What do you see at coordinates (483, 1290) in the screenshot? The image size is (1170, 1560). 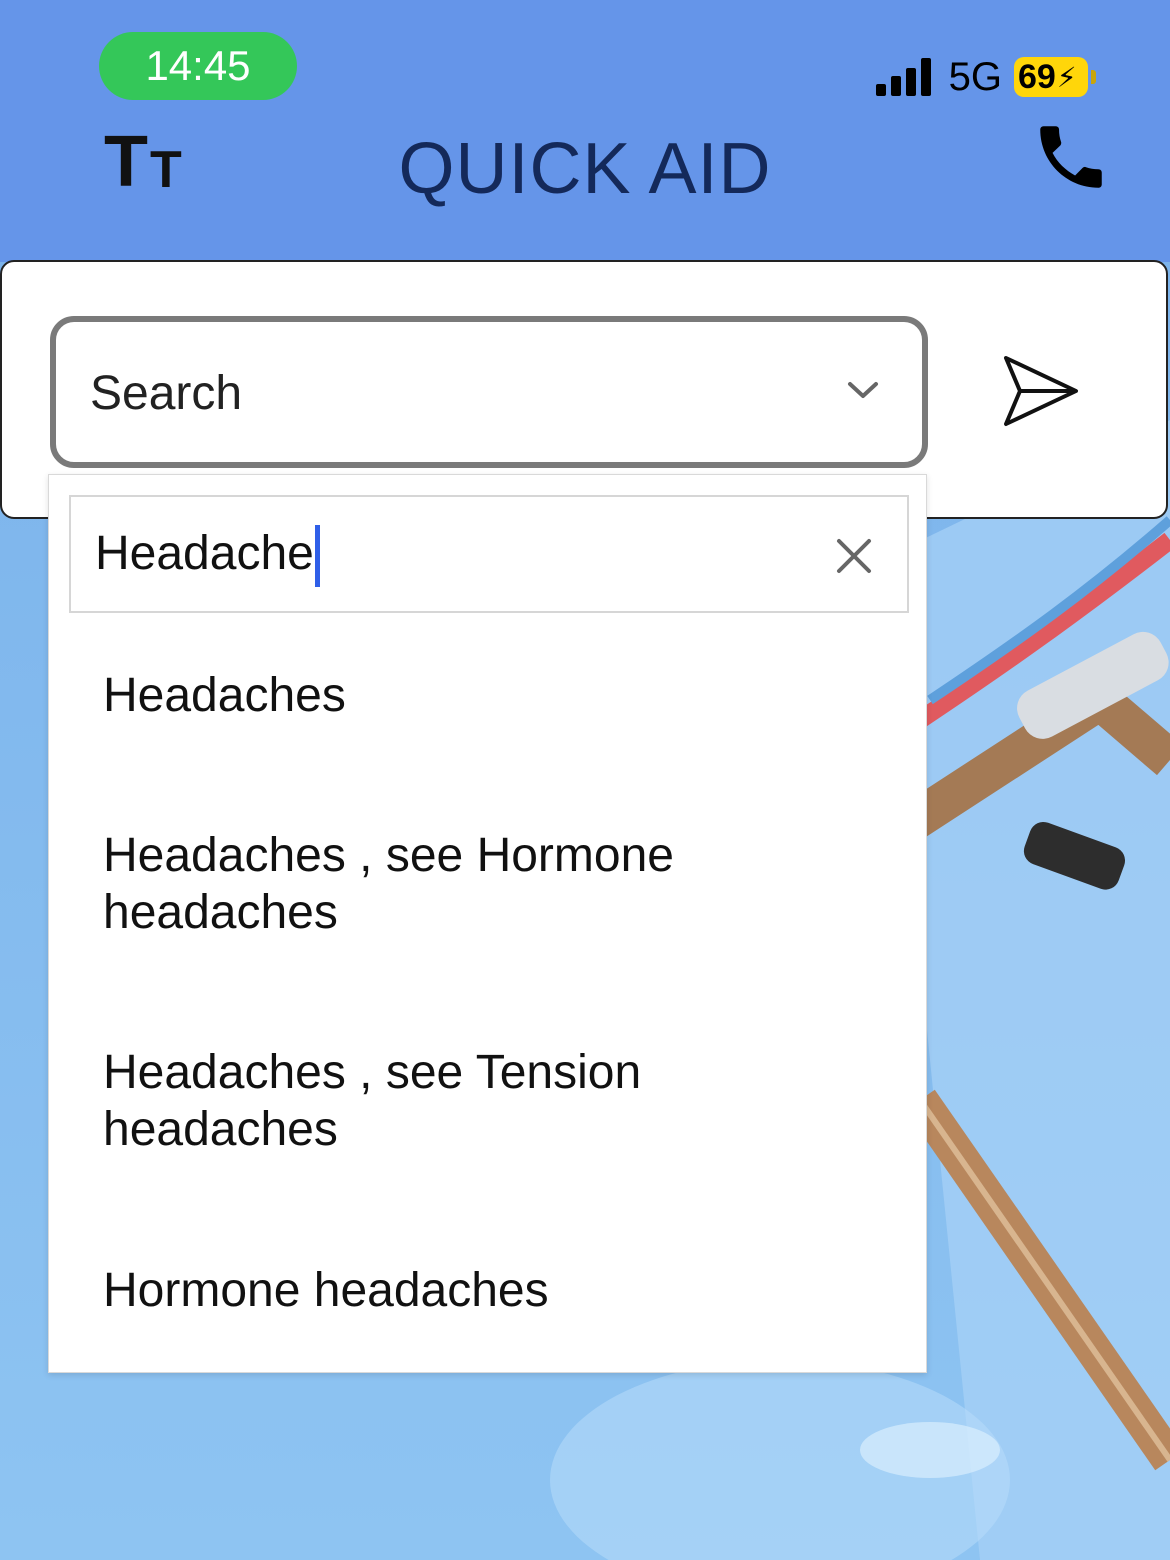 I see `dropdown-option: Hormone headaches` at bounding box center [483, 1290].